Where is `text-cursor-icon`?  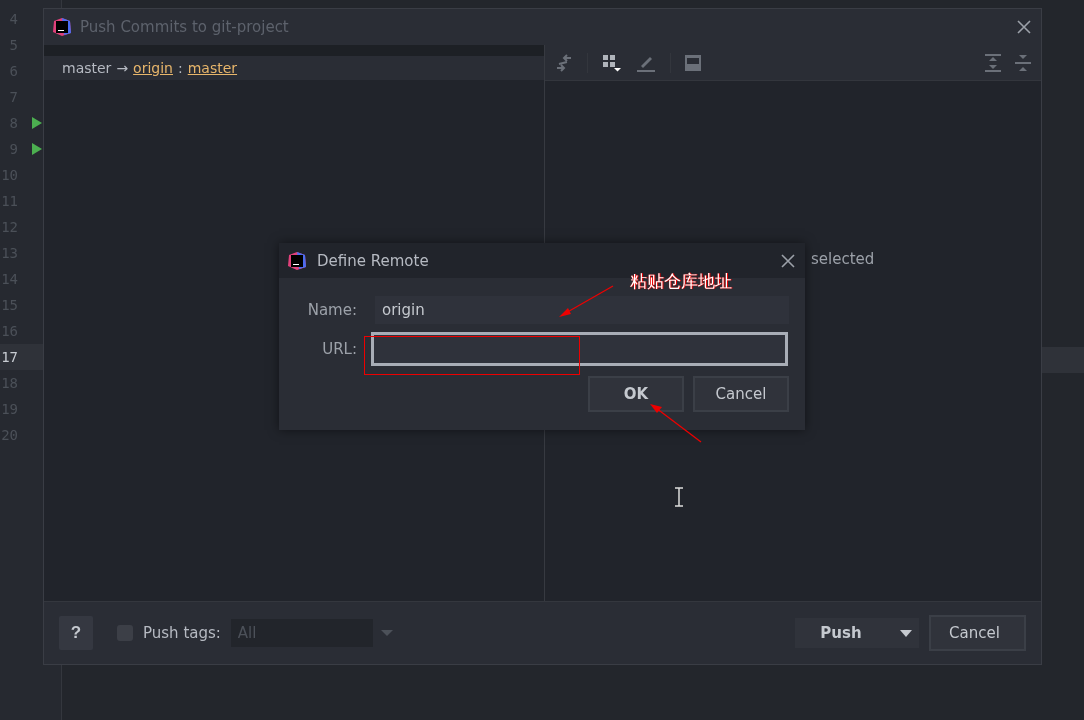 text-cursor-icon is located at coordinates (679, 497).